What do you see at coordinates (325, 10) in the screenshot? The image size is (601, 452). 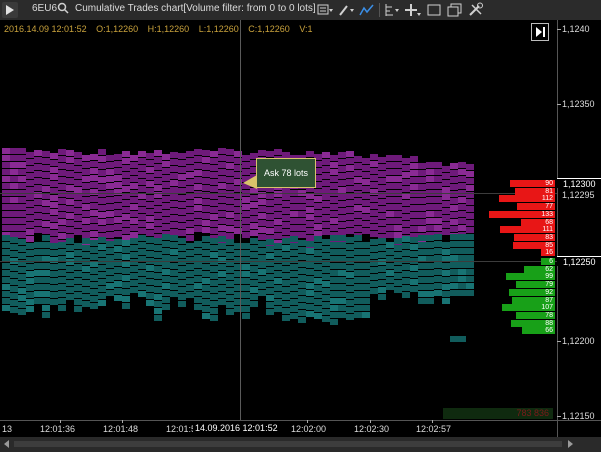 I see `template-icon` at bounding box center [325, 10].